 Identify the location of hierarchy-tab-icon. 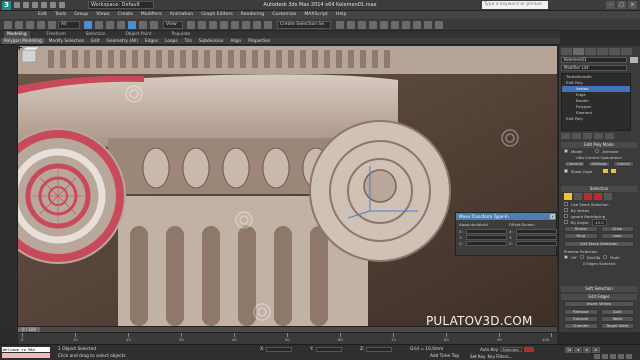
(590, 51).